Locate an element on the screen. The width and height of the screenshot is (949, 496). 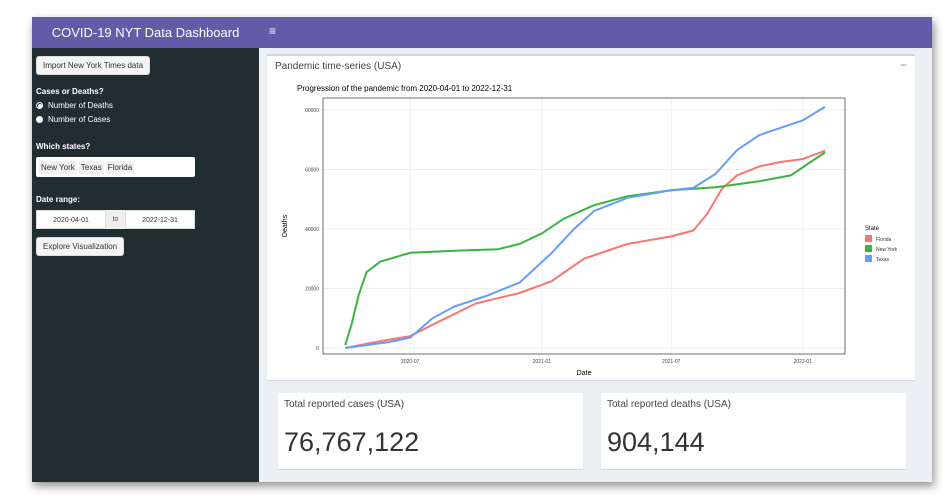
cases-value-box: Total reported cases (USA) 76,767,122 is located at coordinates (430, 431).